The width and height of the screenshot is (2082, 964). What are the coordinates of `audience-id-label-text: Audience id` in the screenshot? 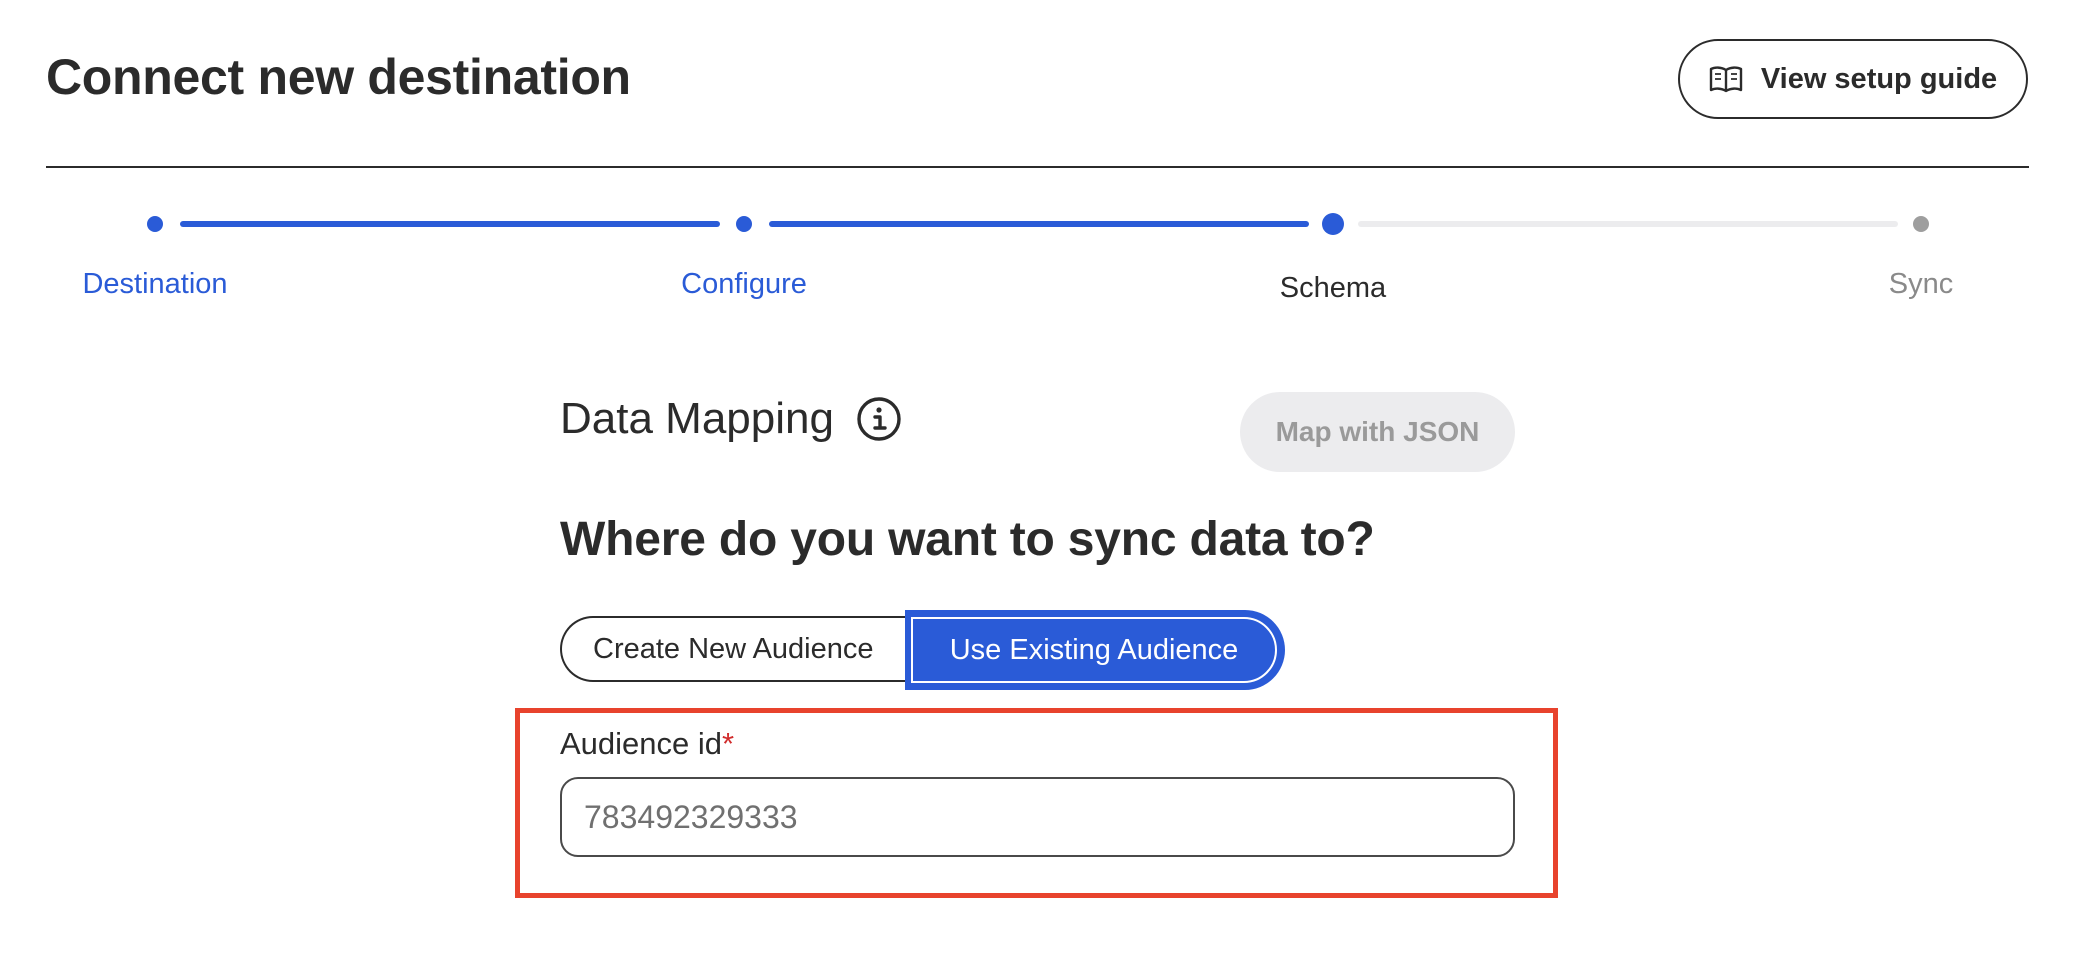 It's located at (641, 743).